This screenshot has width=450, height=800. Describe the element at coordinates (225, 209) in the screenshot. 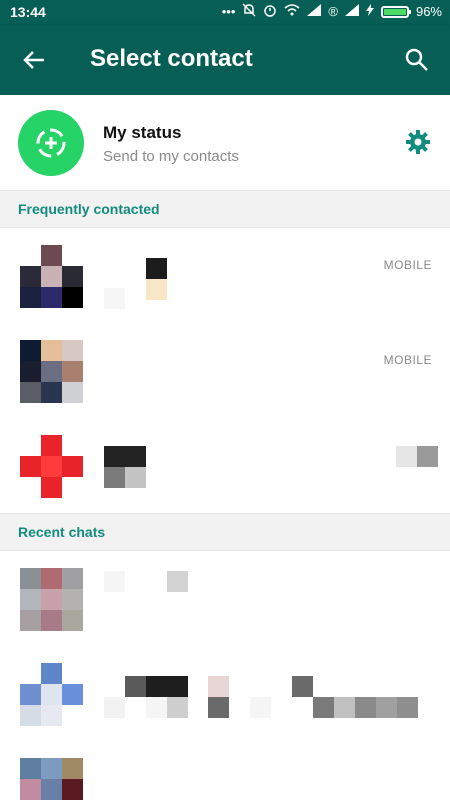

I see `section-header-frequent: Frequently contacted` at that location.